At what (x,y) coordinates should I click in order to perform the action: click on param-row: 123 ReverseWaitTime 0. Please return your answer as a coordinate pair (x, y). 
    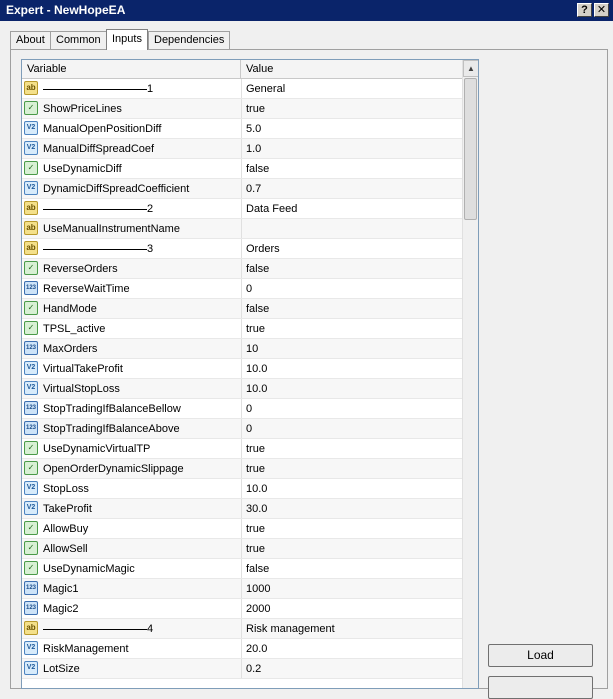
    Looking at the image, I should click on (242, 289).